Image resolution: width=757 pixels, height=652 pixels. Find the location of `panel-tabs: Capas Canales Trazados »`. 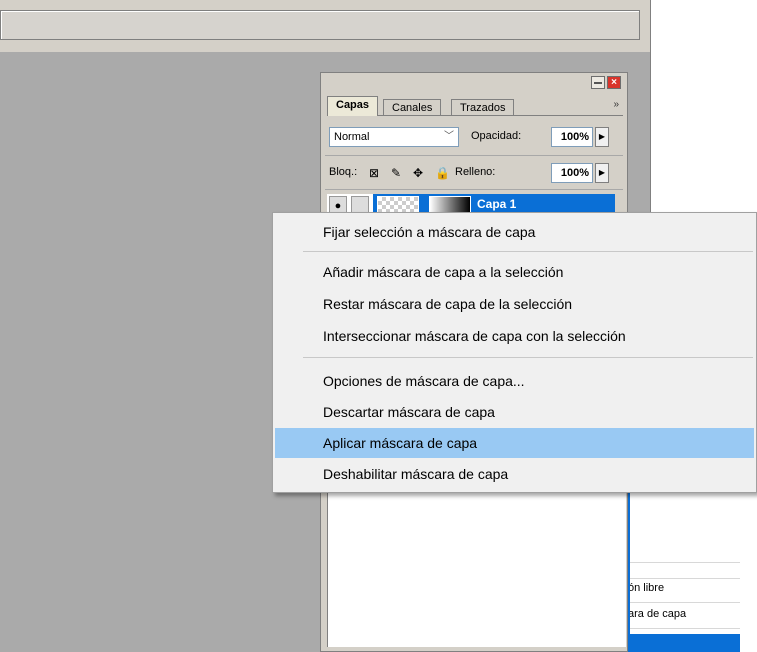

panel-tabs: Capas Canales Trazados » is located at coordinates (475, 105).